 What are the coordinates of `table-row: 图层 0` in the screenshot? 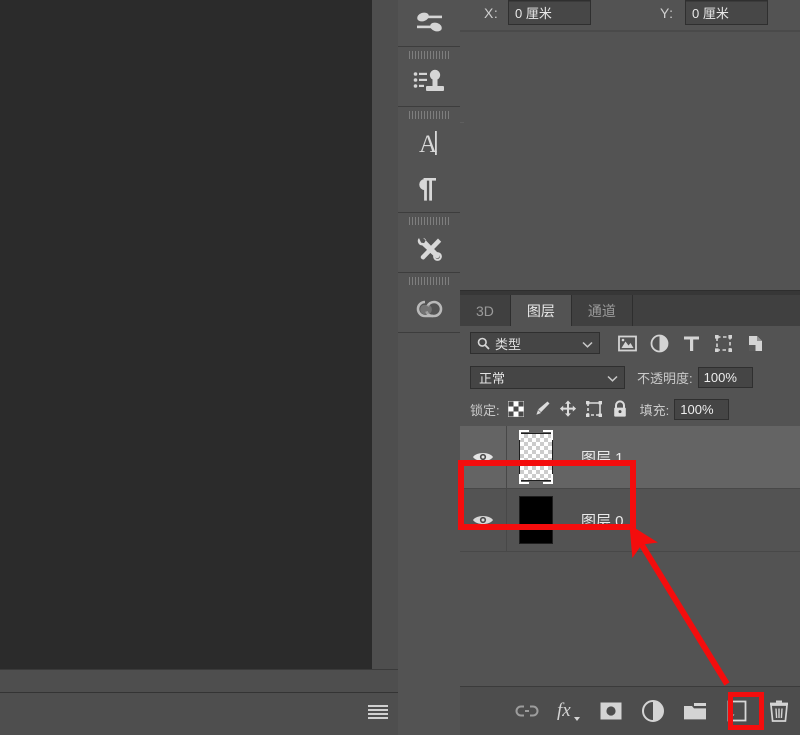 It's located at (630, 520).